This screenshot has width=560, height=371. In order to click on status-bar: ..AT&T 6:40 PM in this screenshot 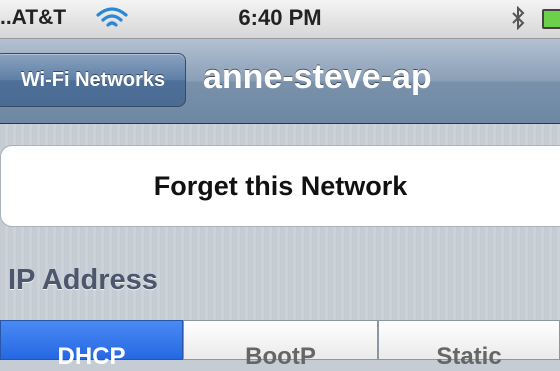, I will do `click(280, 19)`.